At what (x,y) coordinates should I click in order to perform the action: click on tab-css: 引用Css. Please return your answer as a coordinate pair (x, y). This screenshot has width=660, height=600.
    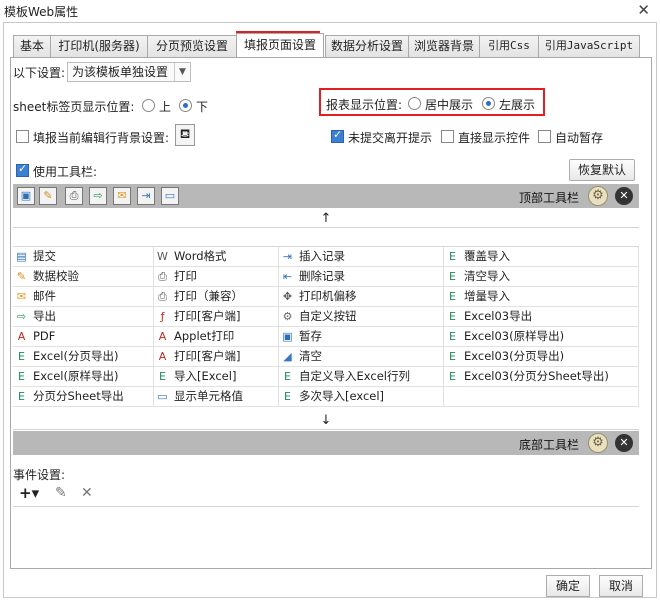
    Looking at the image, I should click on (509, 46).